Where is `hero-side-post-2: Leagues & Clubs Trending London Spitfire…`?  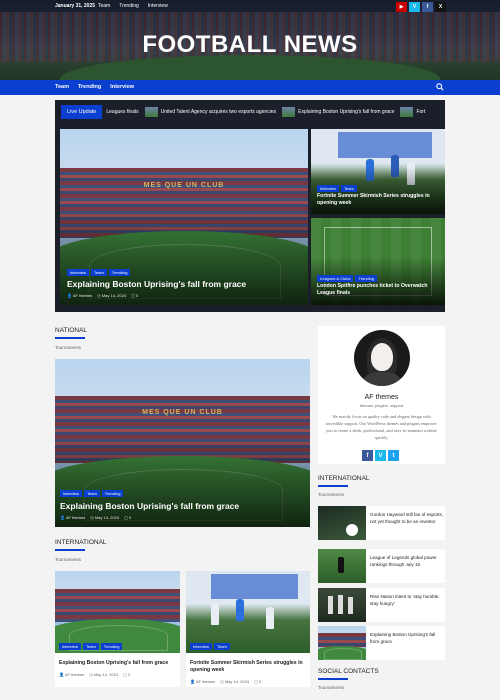 hero-side-post-2: Leagues & Clubs Trending London Spitfire… is located at coordinates (378, 261).